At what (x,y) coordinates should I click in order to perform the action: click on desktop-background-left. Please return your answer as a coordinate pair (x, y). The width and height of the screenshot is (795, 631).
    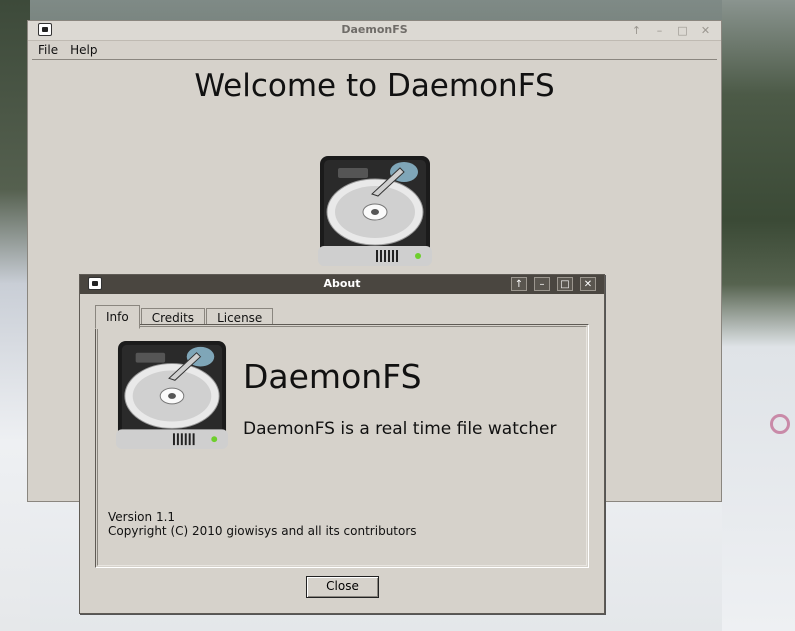
    Looking at the image, I should click on (15, 315).